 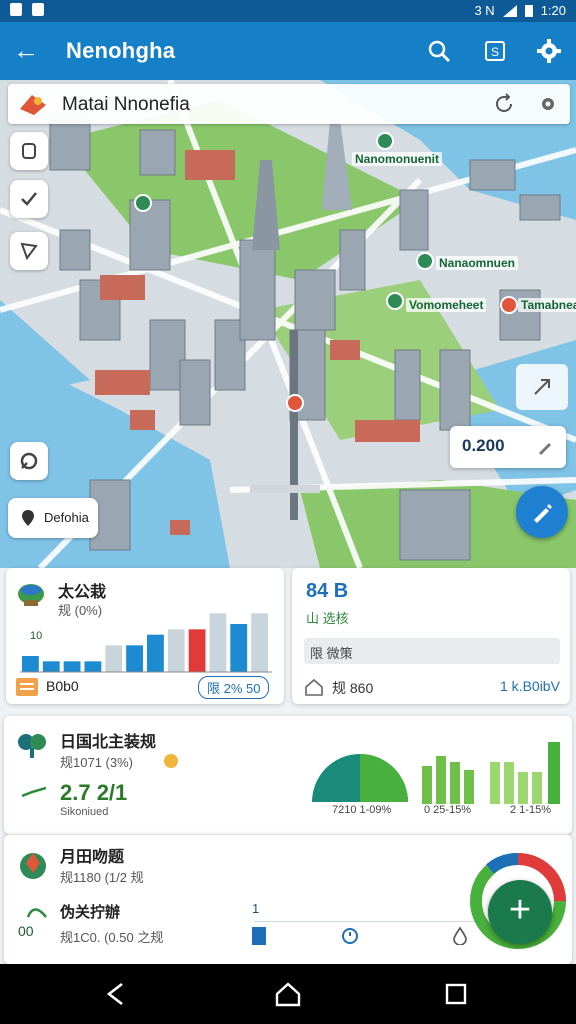 I want to click on home-outline-icon, so click(x=314, y=687).